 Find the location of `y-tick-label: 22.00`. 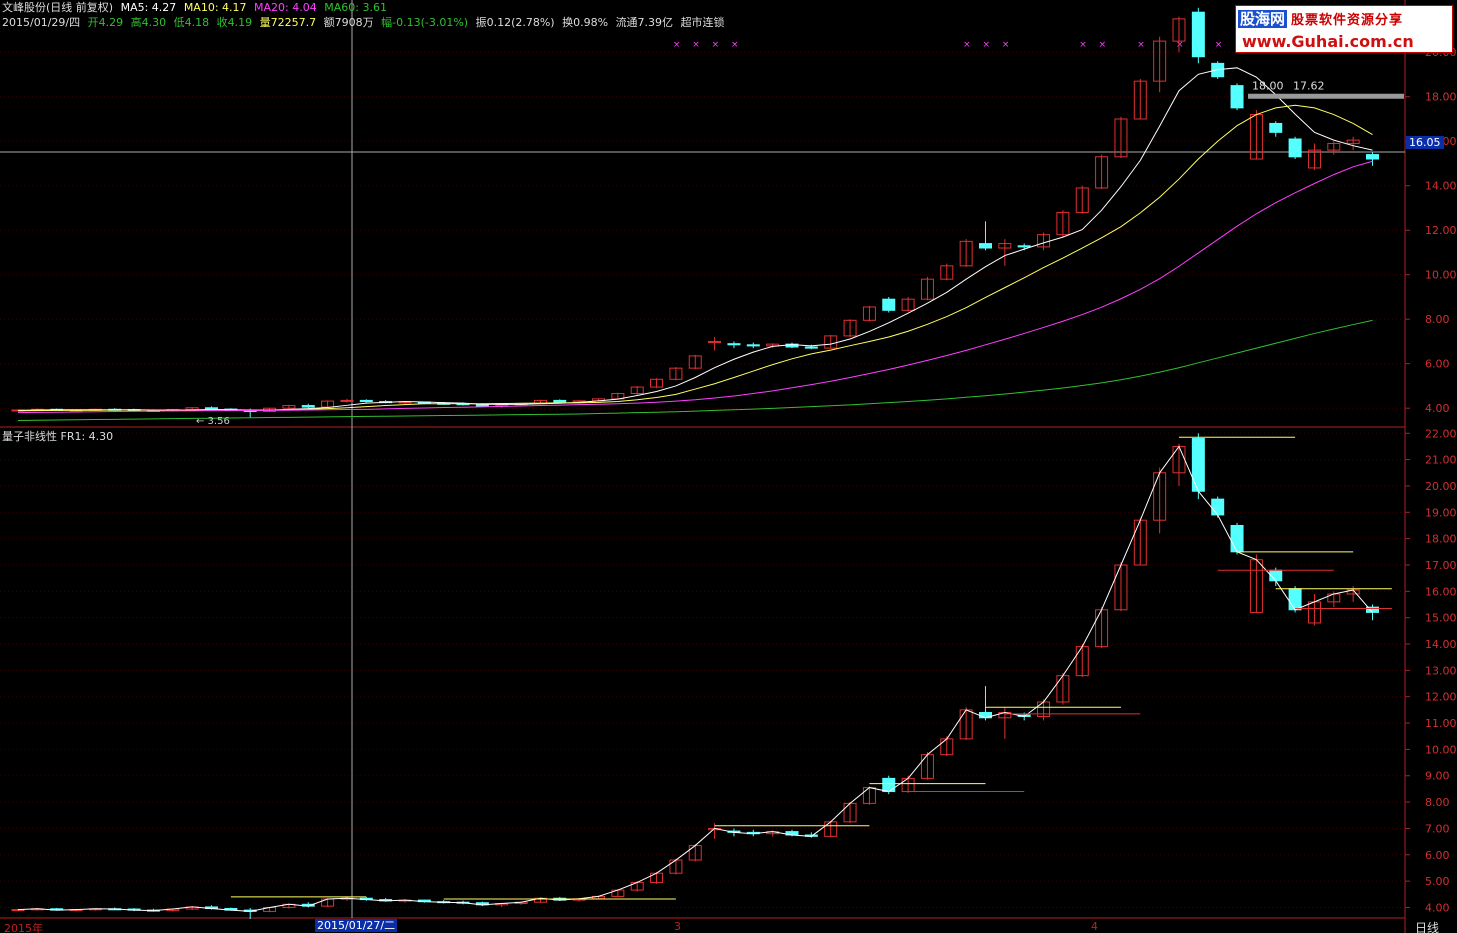

y-tick-label: 22.00 is located at coordinates (1441, 433).